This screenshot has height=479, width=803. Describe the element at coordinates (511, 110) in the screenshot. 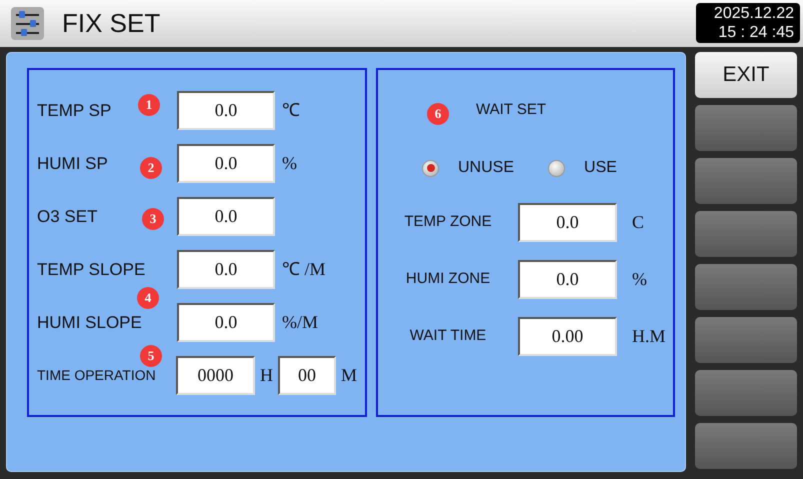

I see `section-title: WAIT SET` at that location.